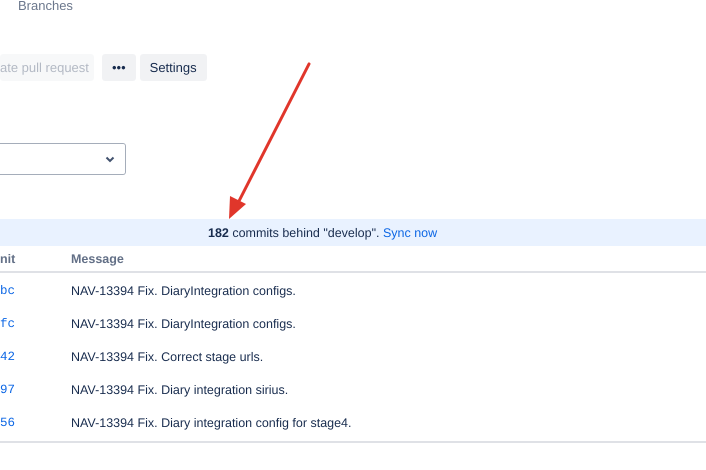 This screenshot has width=706, height=470. What do you see at coordinates (8, 259) in the screenshot?
I see `column-header: nit` at bounding box center [8, 259].